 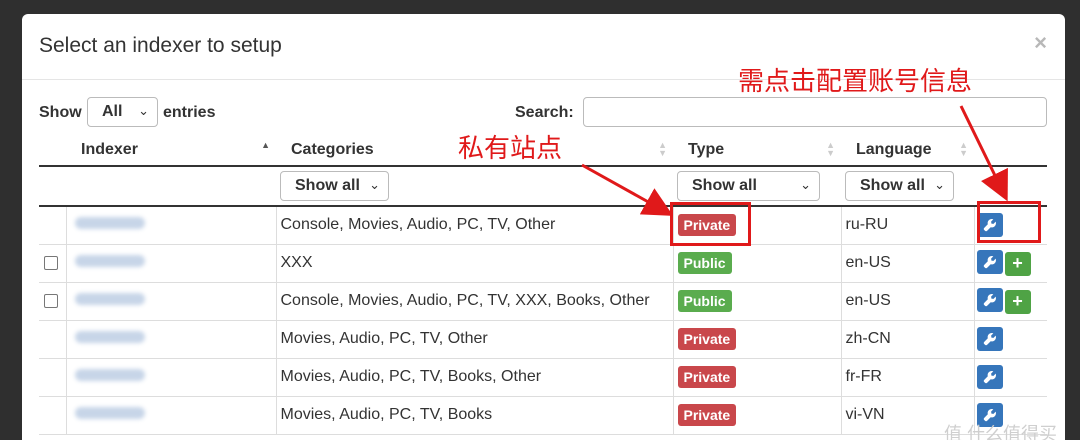 I want to click on categories-cell: Movies, Audio, PC, TV, Books, so click(x=475, y=415).